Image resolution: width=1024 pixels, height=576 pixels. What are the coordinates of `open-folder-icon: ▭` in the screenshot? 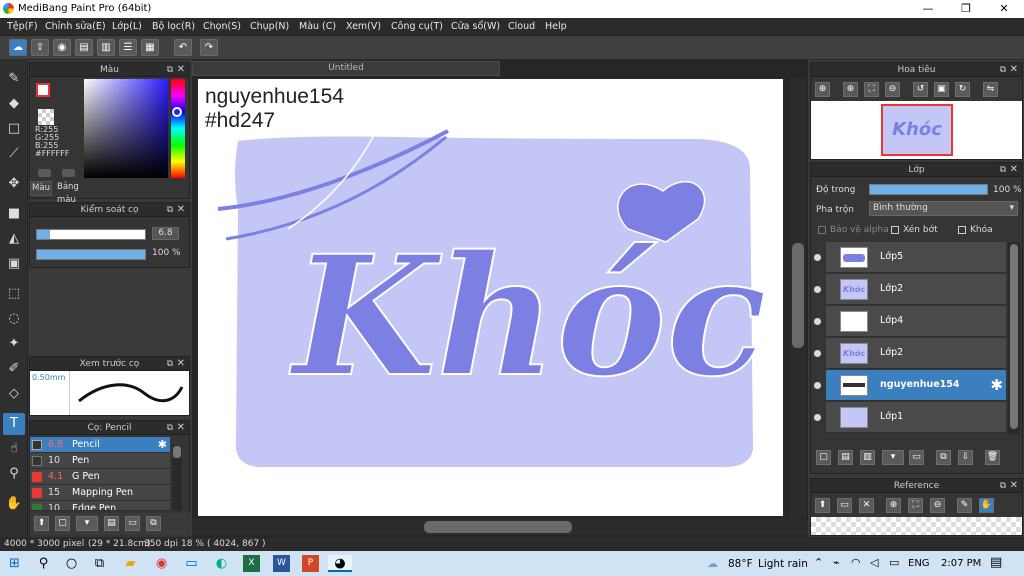 It's located at (844, 505).